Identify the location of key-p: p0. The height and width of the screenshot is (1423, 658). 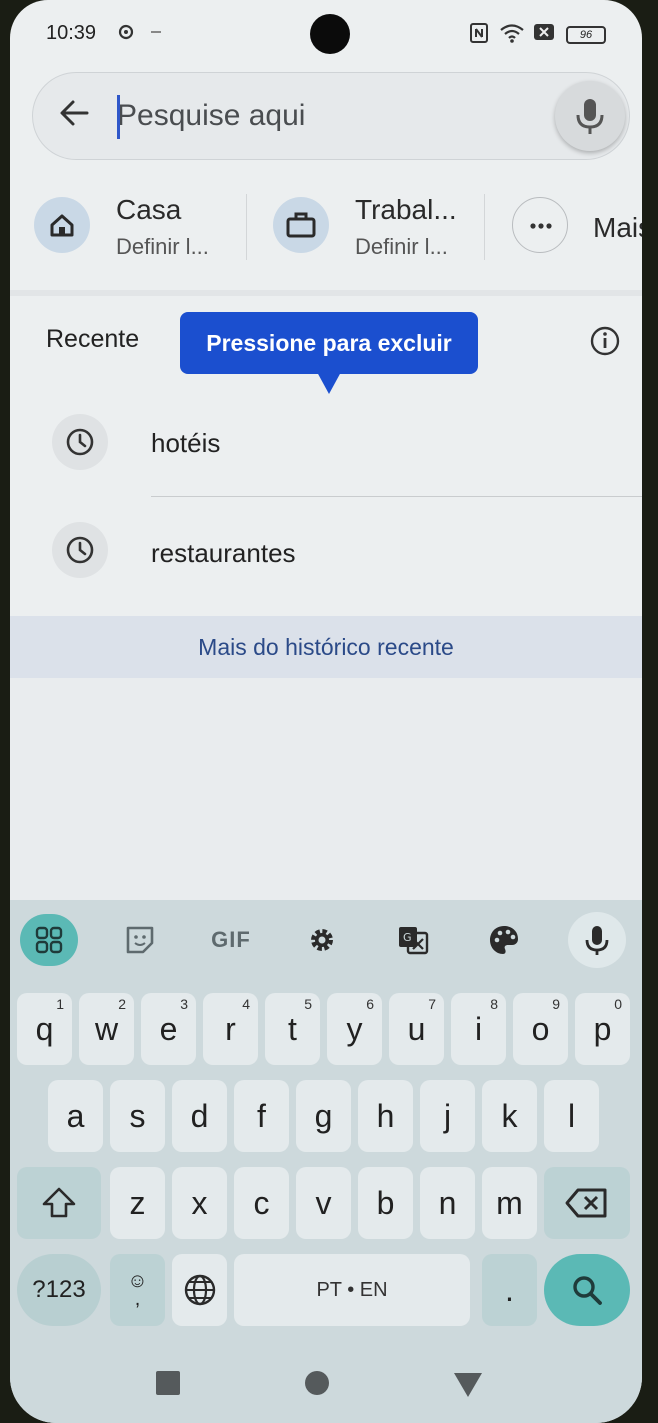
(602, 1029).